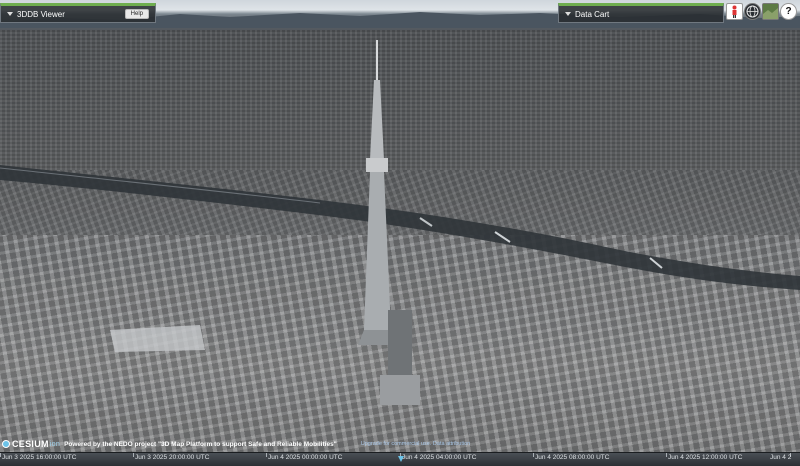  I want to click on navigation-help-button: ?, so click(788, 11).